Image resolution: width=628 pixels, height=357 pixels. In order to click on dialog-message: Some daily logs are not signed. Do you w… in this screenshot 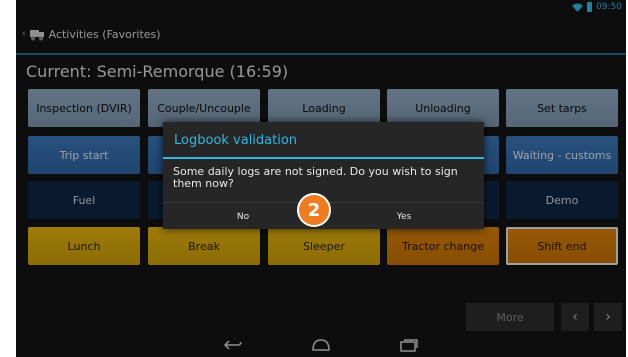, I will do `click(315, 177)`.